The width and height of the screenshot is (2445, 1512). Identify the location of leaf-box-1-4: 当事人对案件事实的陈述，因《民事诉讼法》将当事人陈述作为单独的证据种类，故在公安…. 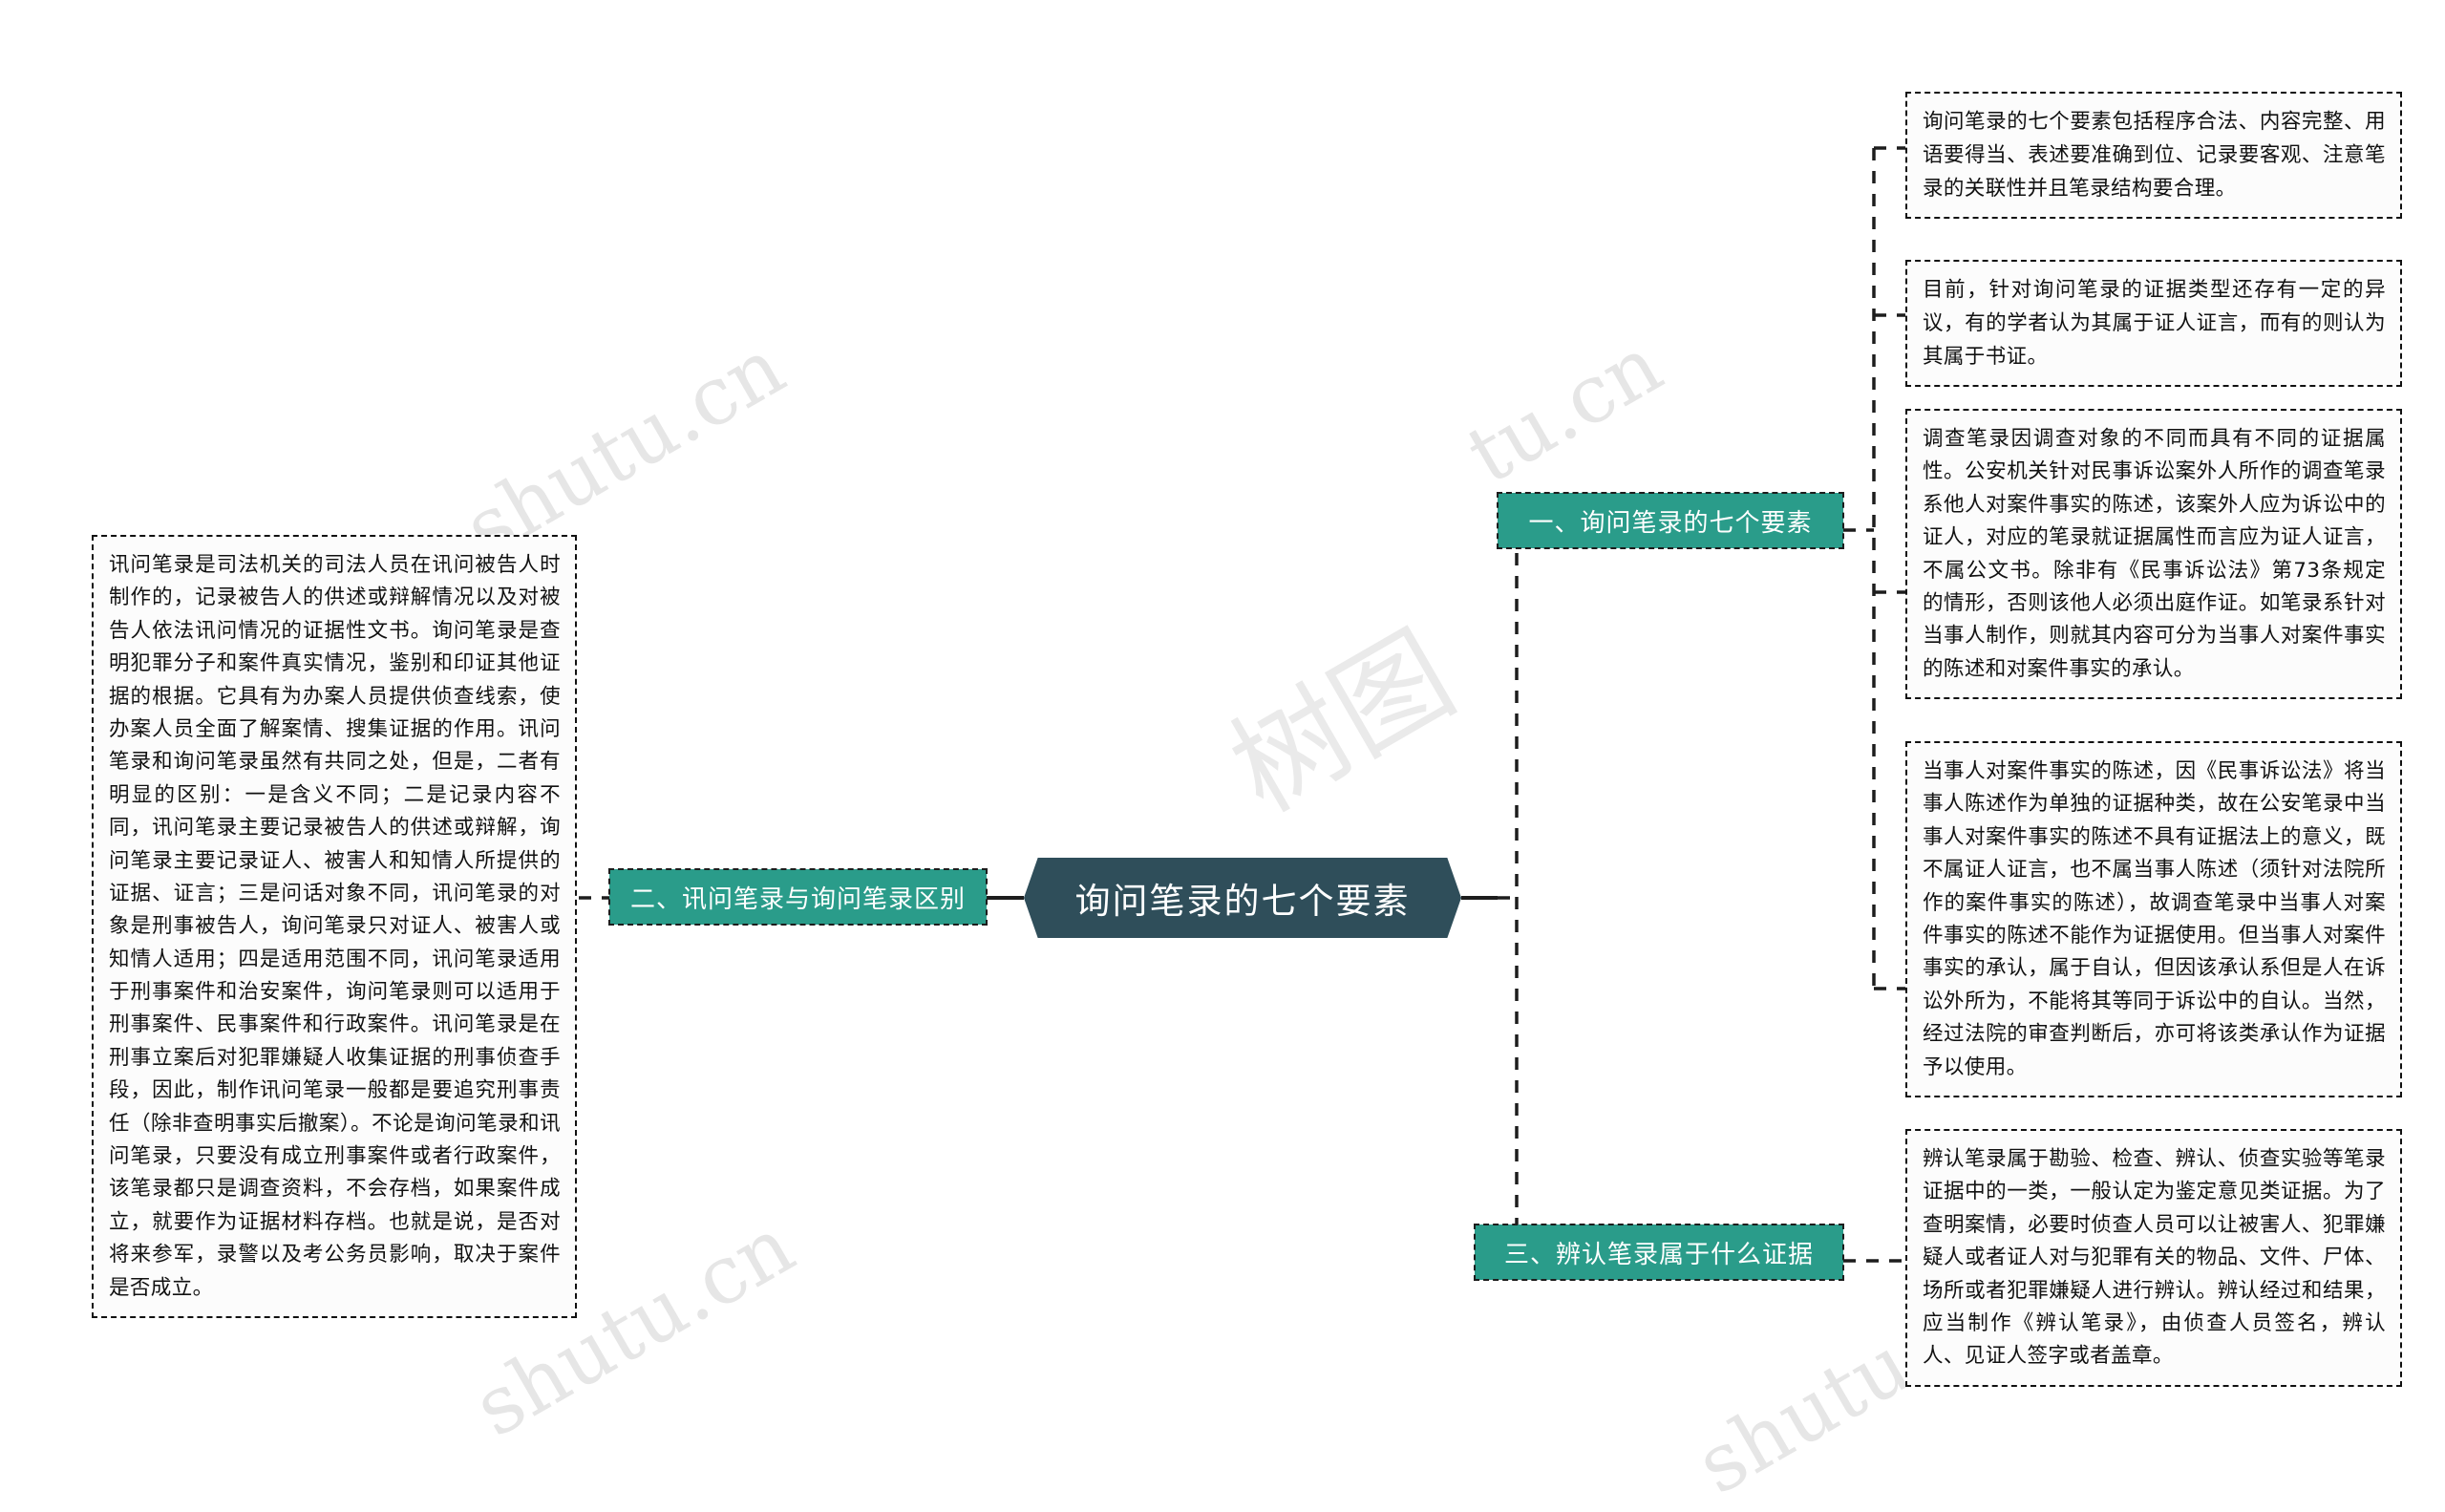
(2153, 919).